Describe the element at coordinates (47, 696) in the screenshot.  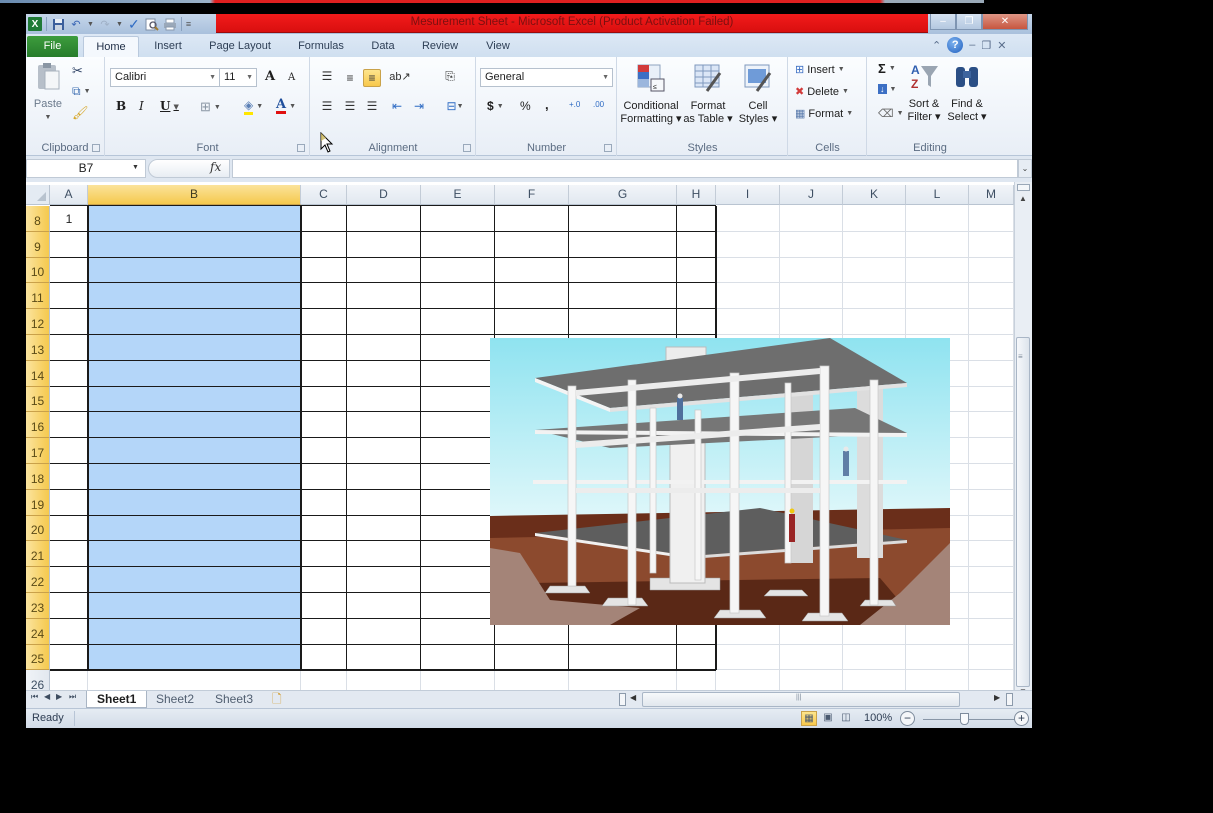
I see `prev-sheet-icon: ◀` at that location.